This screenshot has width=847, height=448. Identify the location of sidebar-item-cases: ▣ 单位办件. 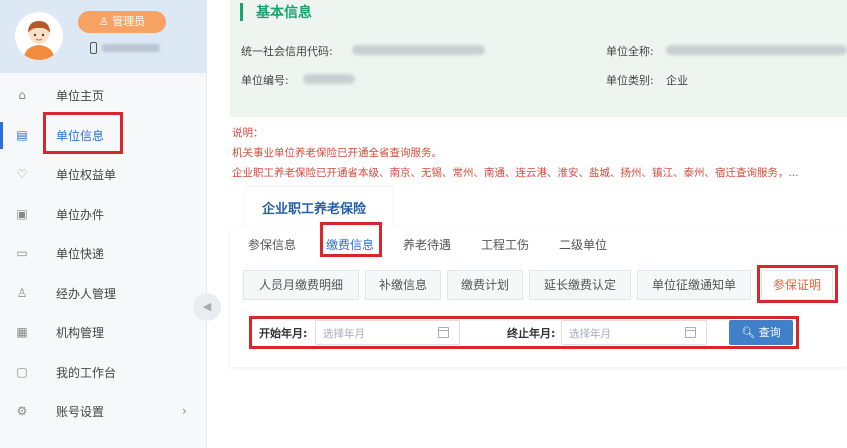
(103, 215).